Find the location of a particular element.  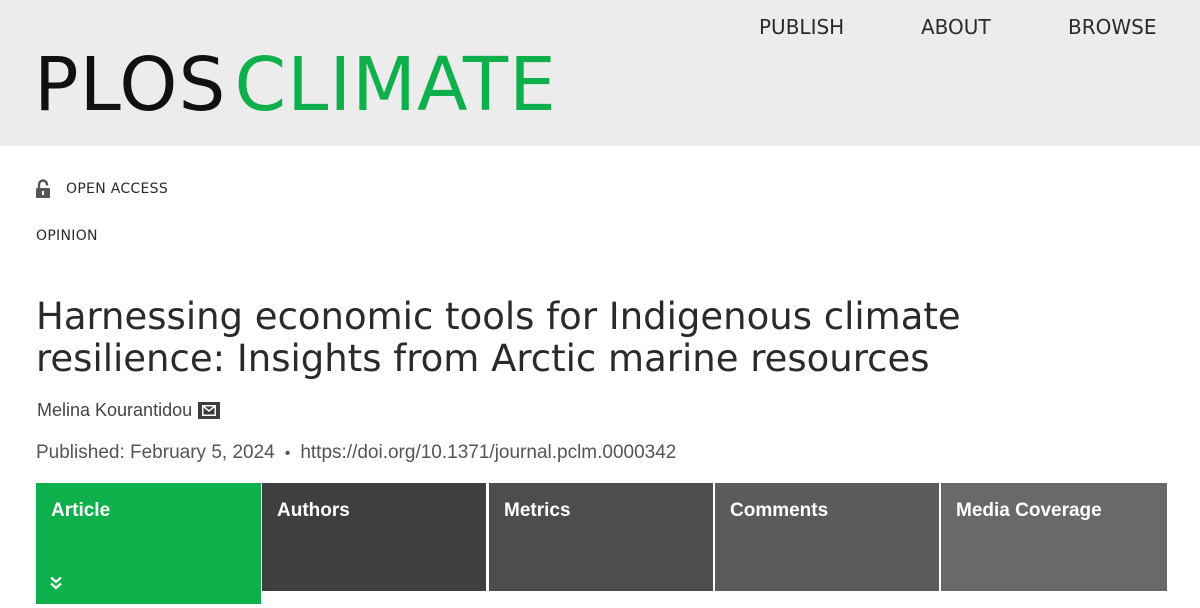

tab-media-coverage-label: Media Coverage is located at coordinates (1029, 510).